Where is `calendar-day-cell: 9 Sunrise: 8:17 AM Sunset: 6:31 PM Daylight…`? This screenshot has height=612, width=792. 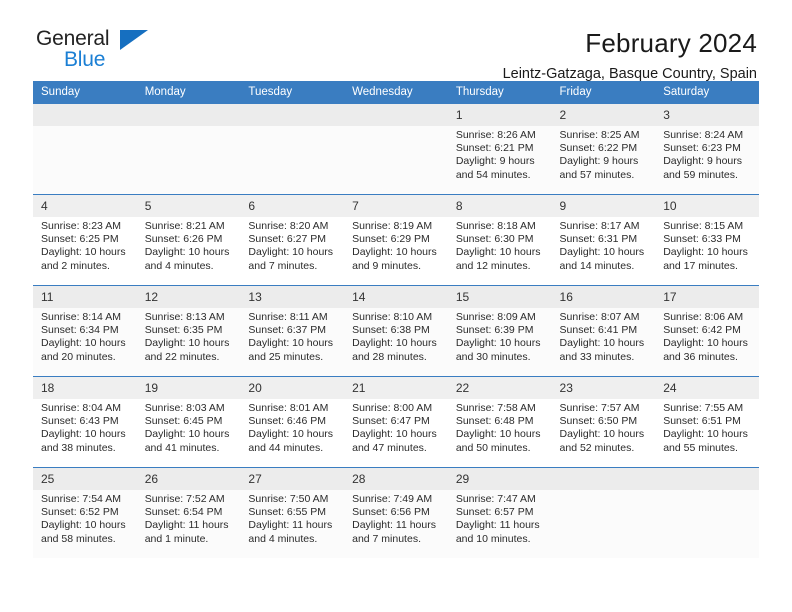 calendar-day-cell: 9 Sunrise: 8:17 AM Sunset: 6:31 PM Daylight… is located at coordinates (603, 240).